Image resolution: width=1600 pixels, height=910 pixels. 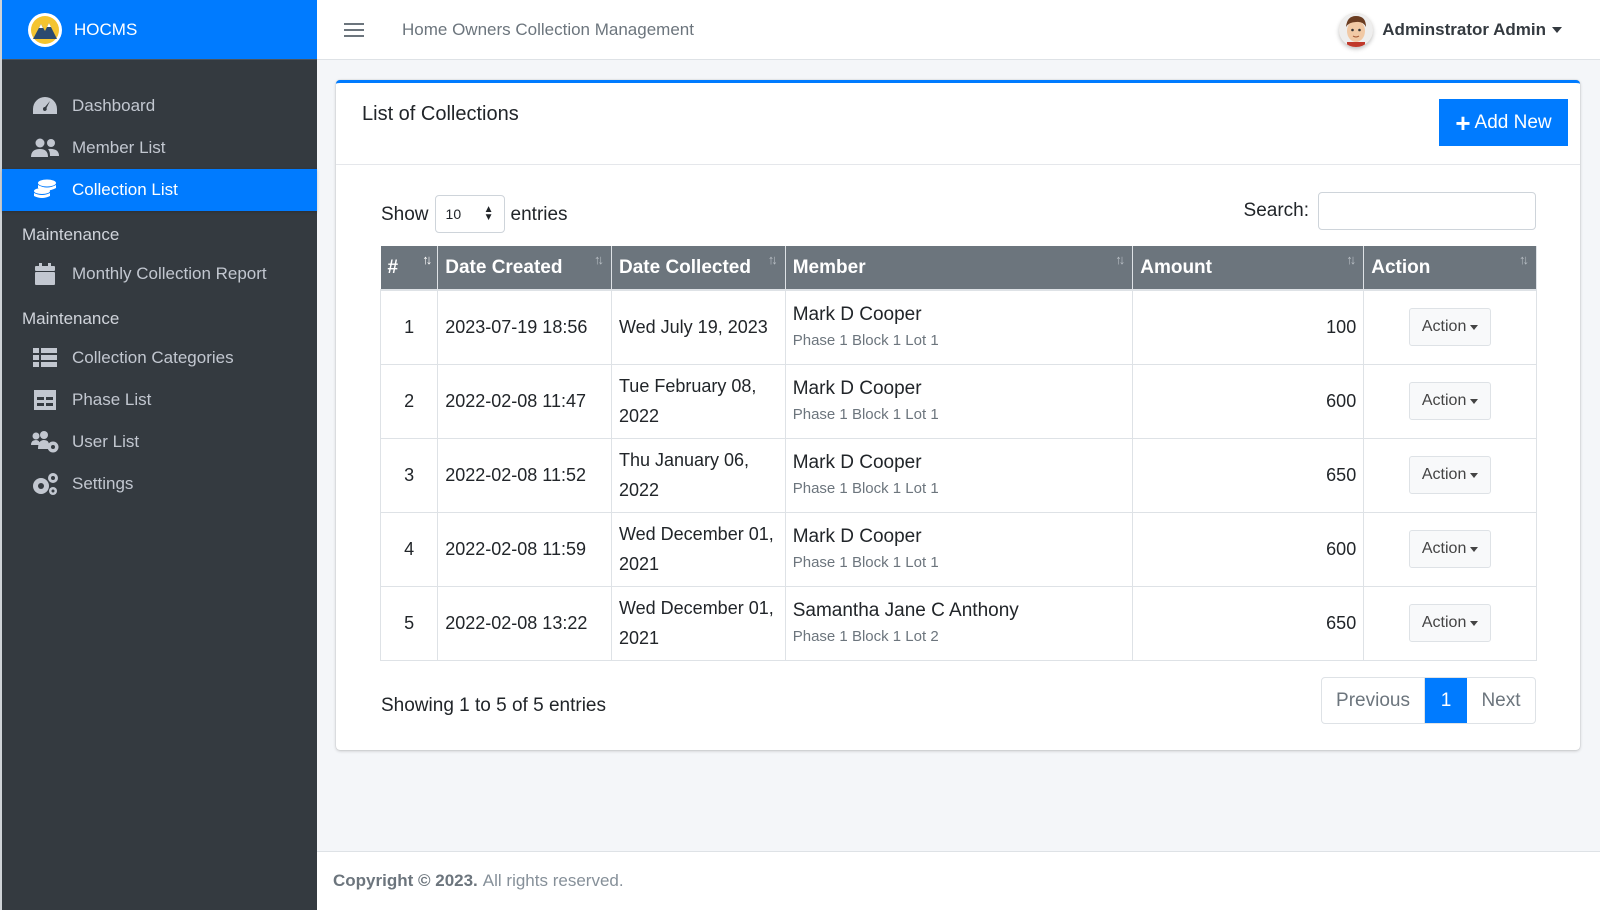 I want to click on sidebar-item-settings: Settings, so click(x=159, y=484).